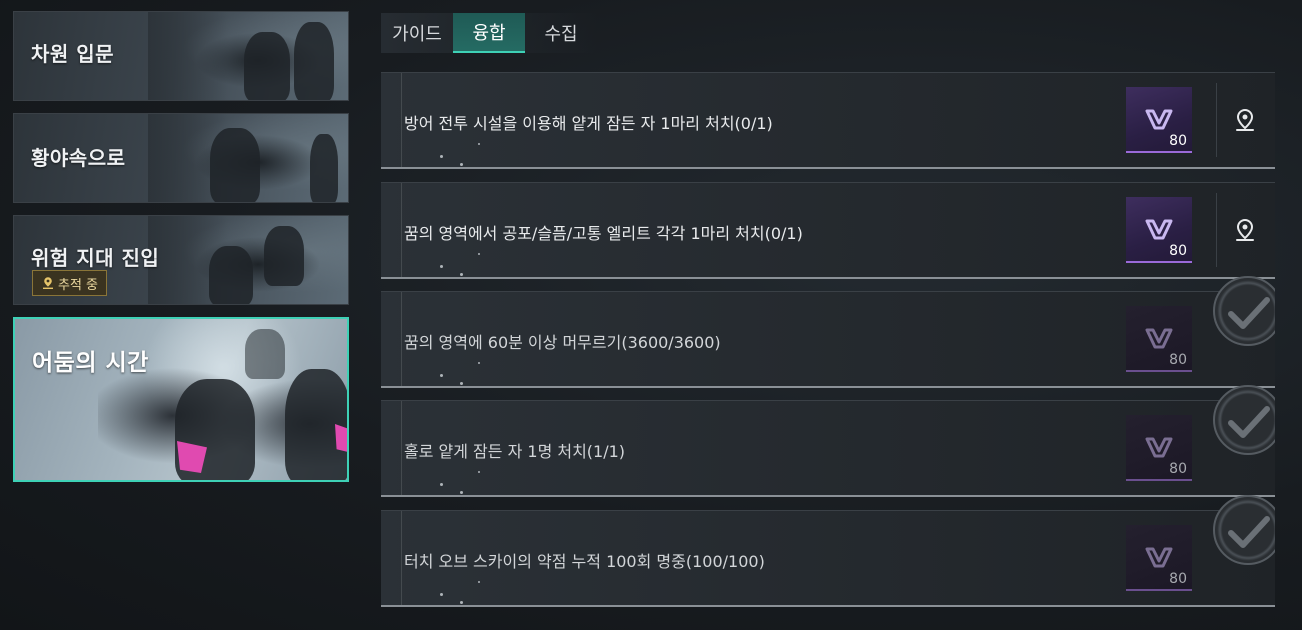 The height and width of the screenshot is (630, 1302). Describe the element at coordinates (828, 551) in the screenshot. I see `mission-row-completed: 터치 오브 스카이의 약점 누적 100회 명중(100/100) 80` at that location.